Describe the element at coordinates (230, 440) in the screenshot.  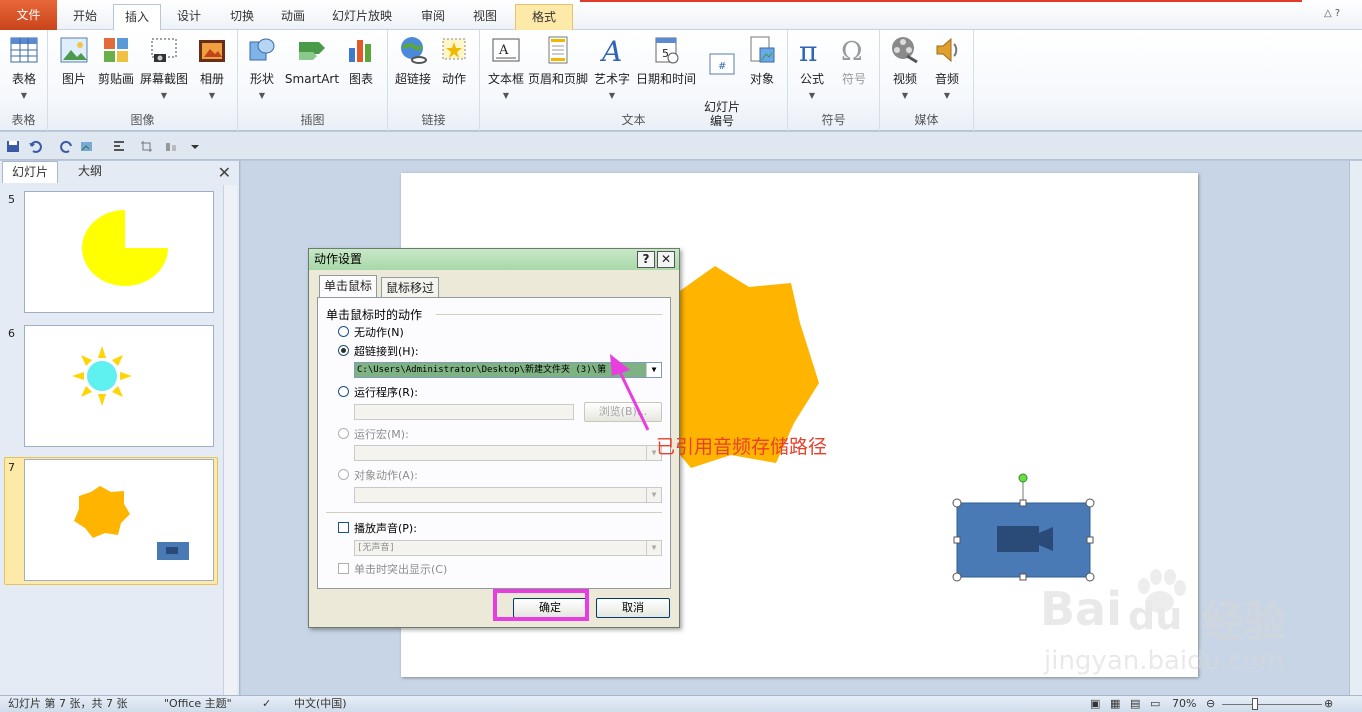
I see `thumbnail-scrollbar` at that location.